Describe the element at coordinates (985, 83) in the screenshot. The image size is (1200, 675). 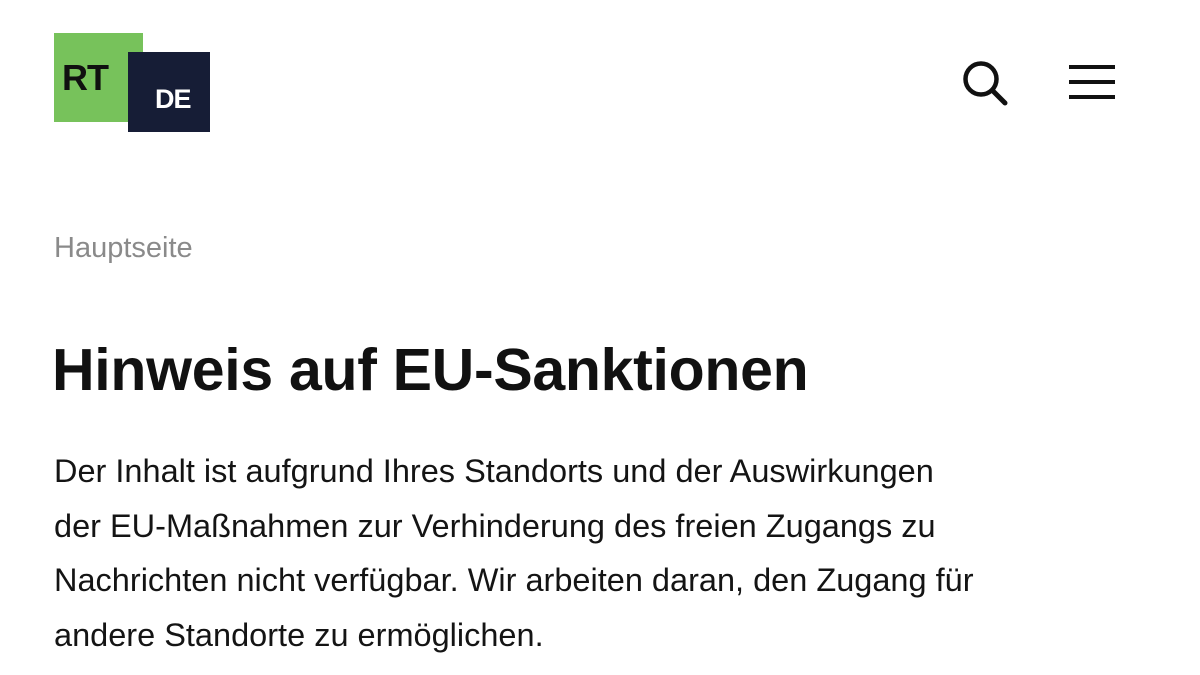
I see `search-icon` at that location.